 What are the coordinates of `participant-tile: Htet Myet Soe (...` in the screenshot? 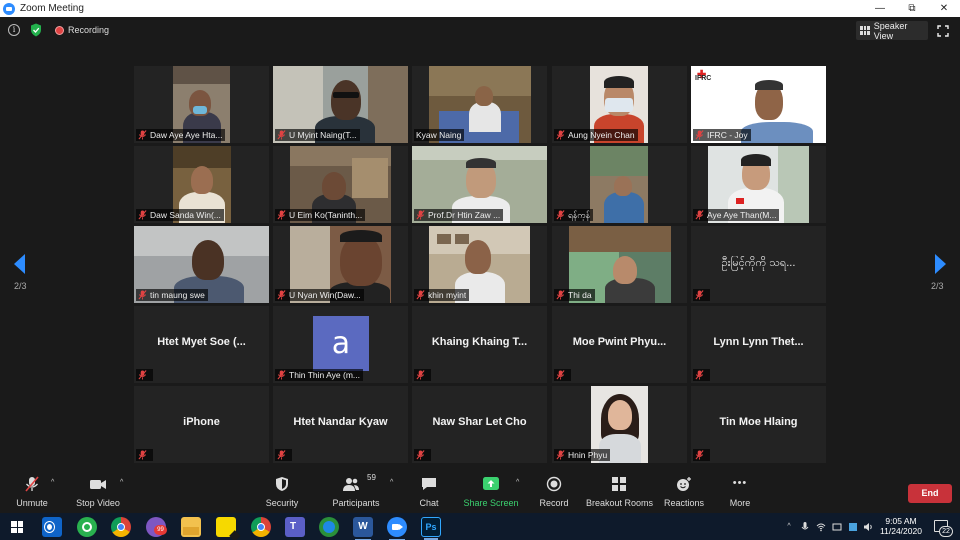 It's located at (201, 344).